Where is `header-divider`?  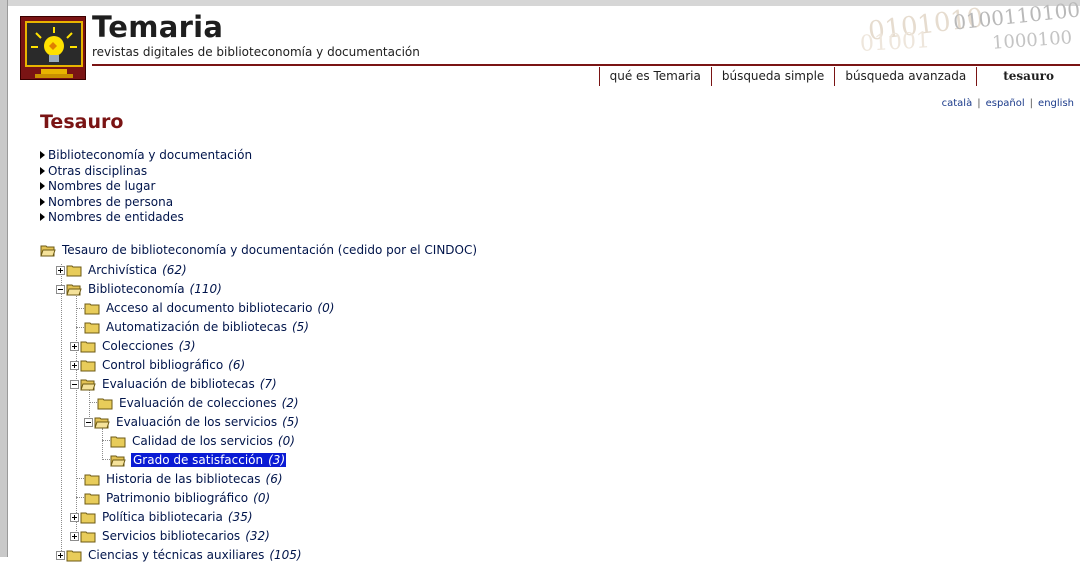
header-divider is located at coordinates (586, 65).